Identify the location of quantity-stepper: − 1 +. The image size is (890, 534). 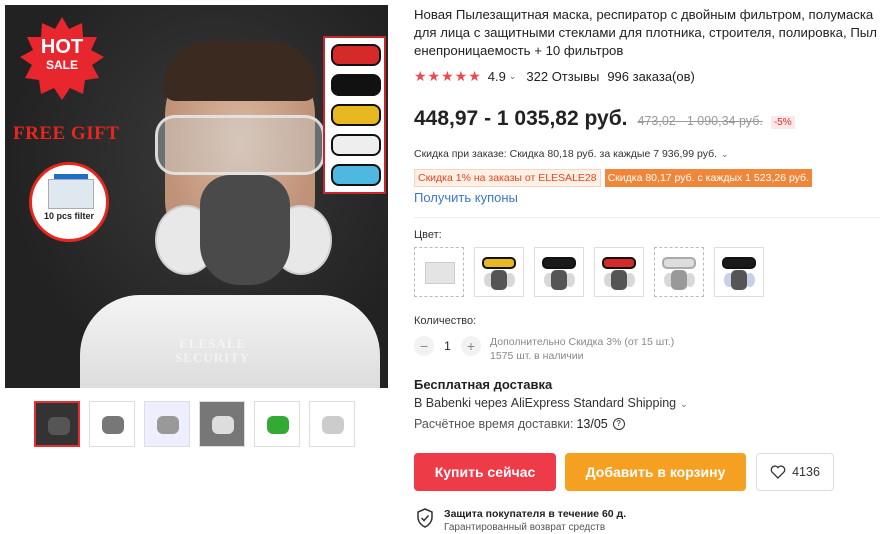
(447, 346).